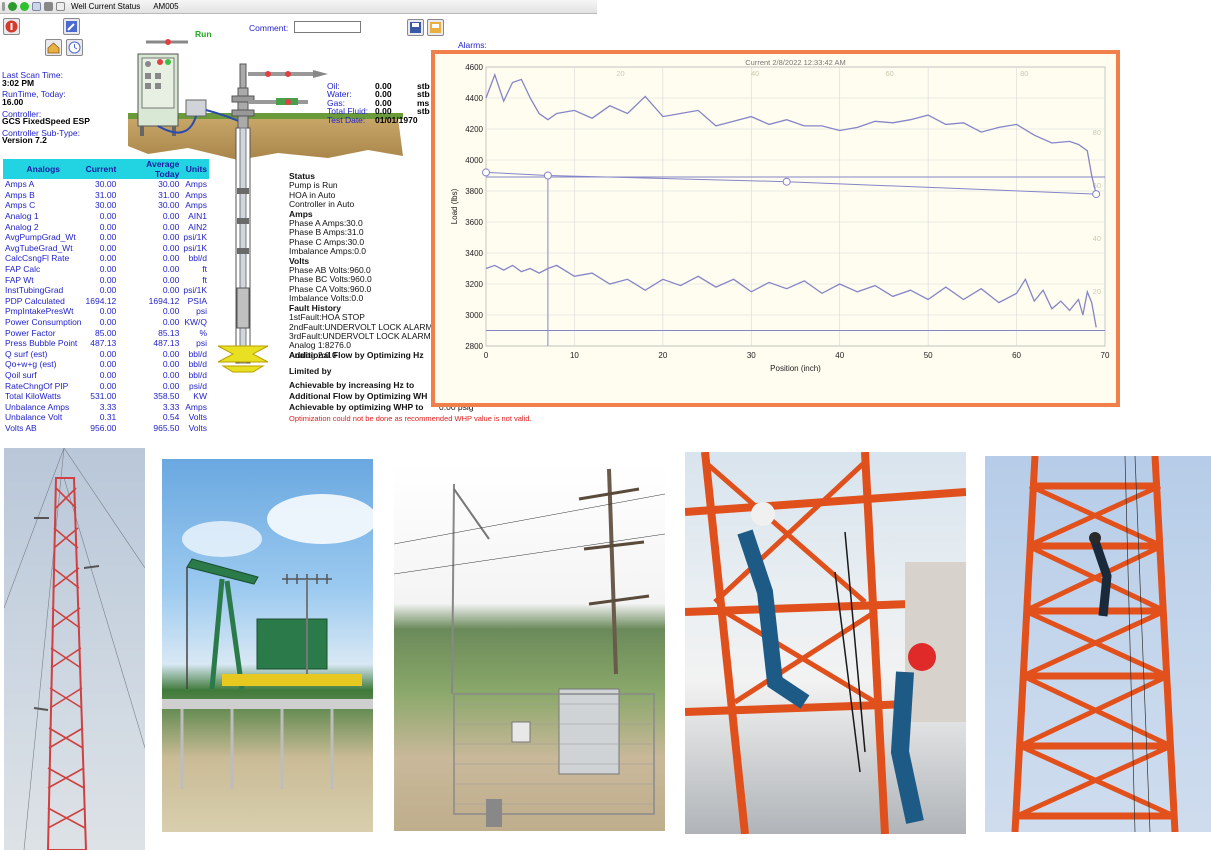 This screenshot has height=850, width=1211. I want to click on analogs-cell: 956.00, so click(103, 427).